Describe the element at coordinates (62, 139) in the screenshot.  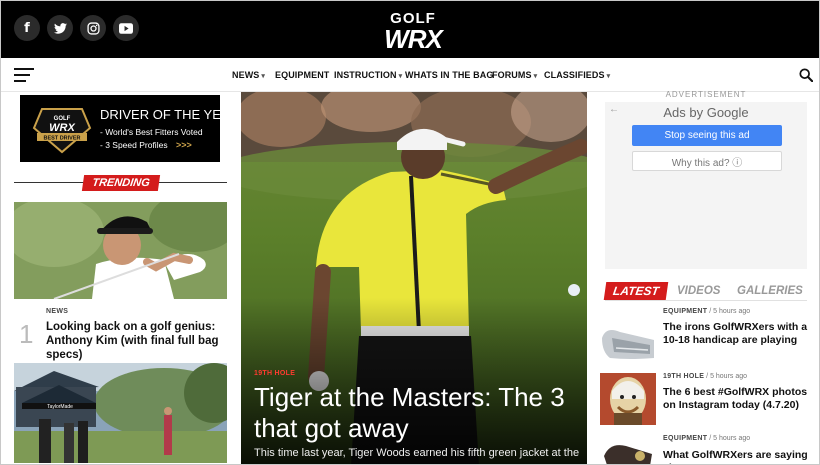
I see `ad-badge-ribbon: BEST DRIVER` at that location.